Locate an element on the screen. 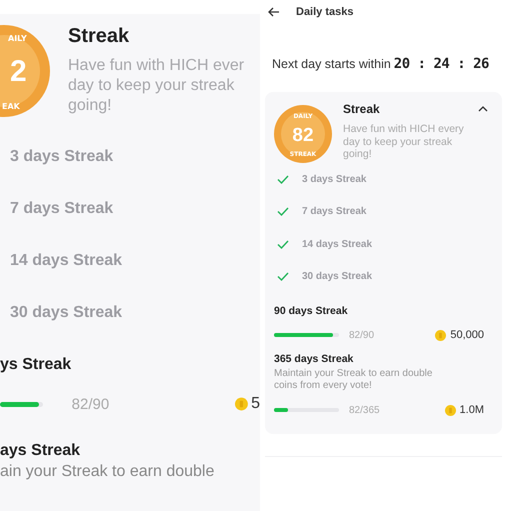  goal-title: 365 days Streak is located at coordinates (314, 359).